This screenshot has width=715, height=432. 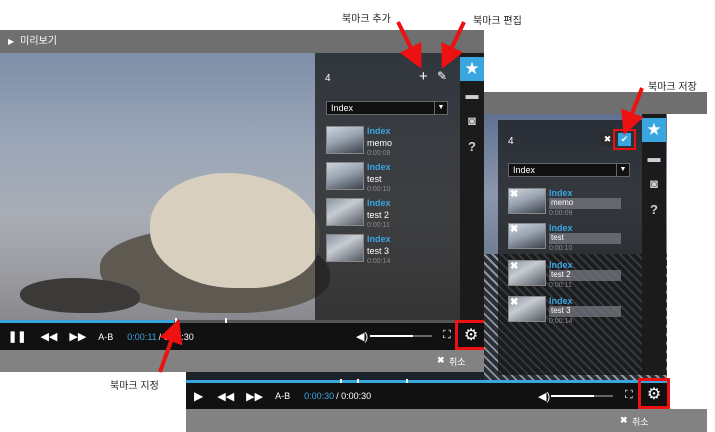 What do you see at coordinates (409, 45) in the screenshot?
I see `arrow-add` at bounding box center [409, 45].